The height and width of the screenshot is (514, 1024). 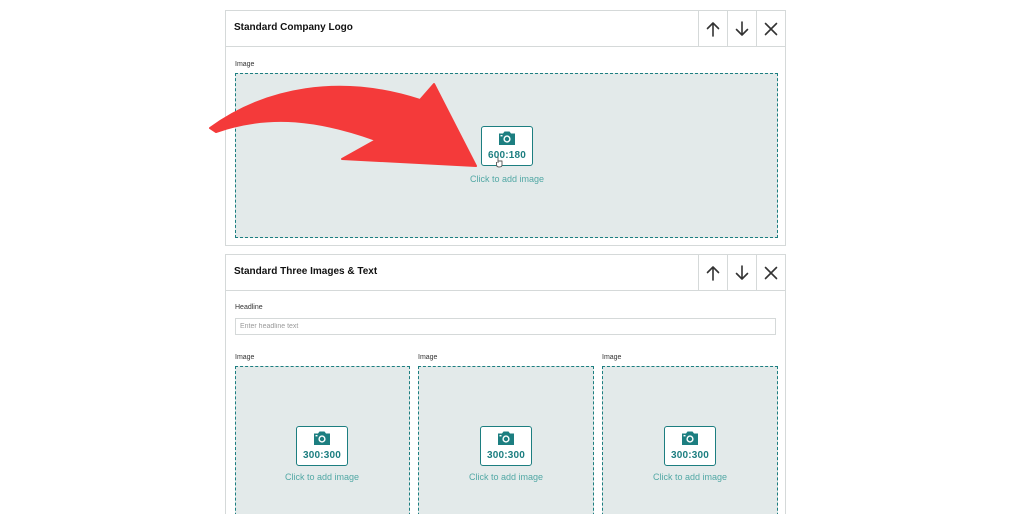 What do you see at coordinates (505, 326) in the screenshot?
I see `headline-input` at bounding box center [505, 326].